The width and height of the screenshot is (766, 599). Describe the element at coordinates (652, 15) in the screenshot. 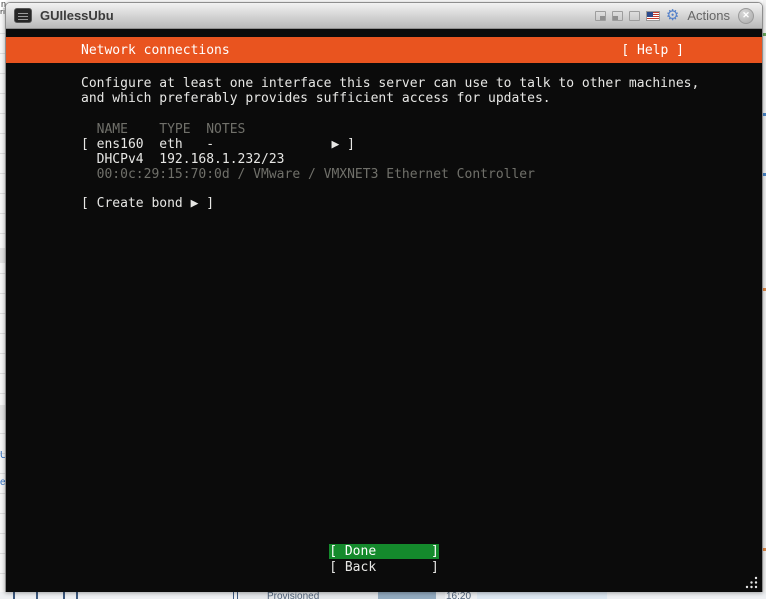

I see `keyboard-layout-flag-icon` at that location.